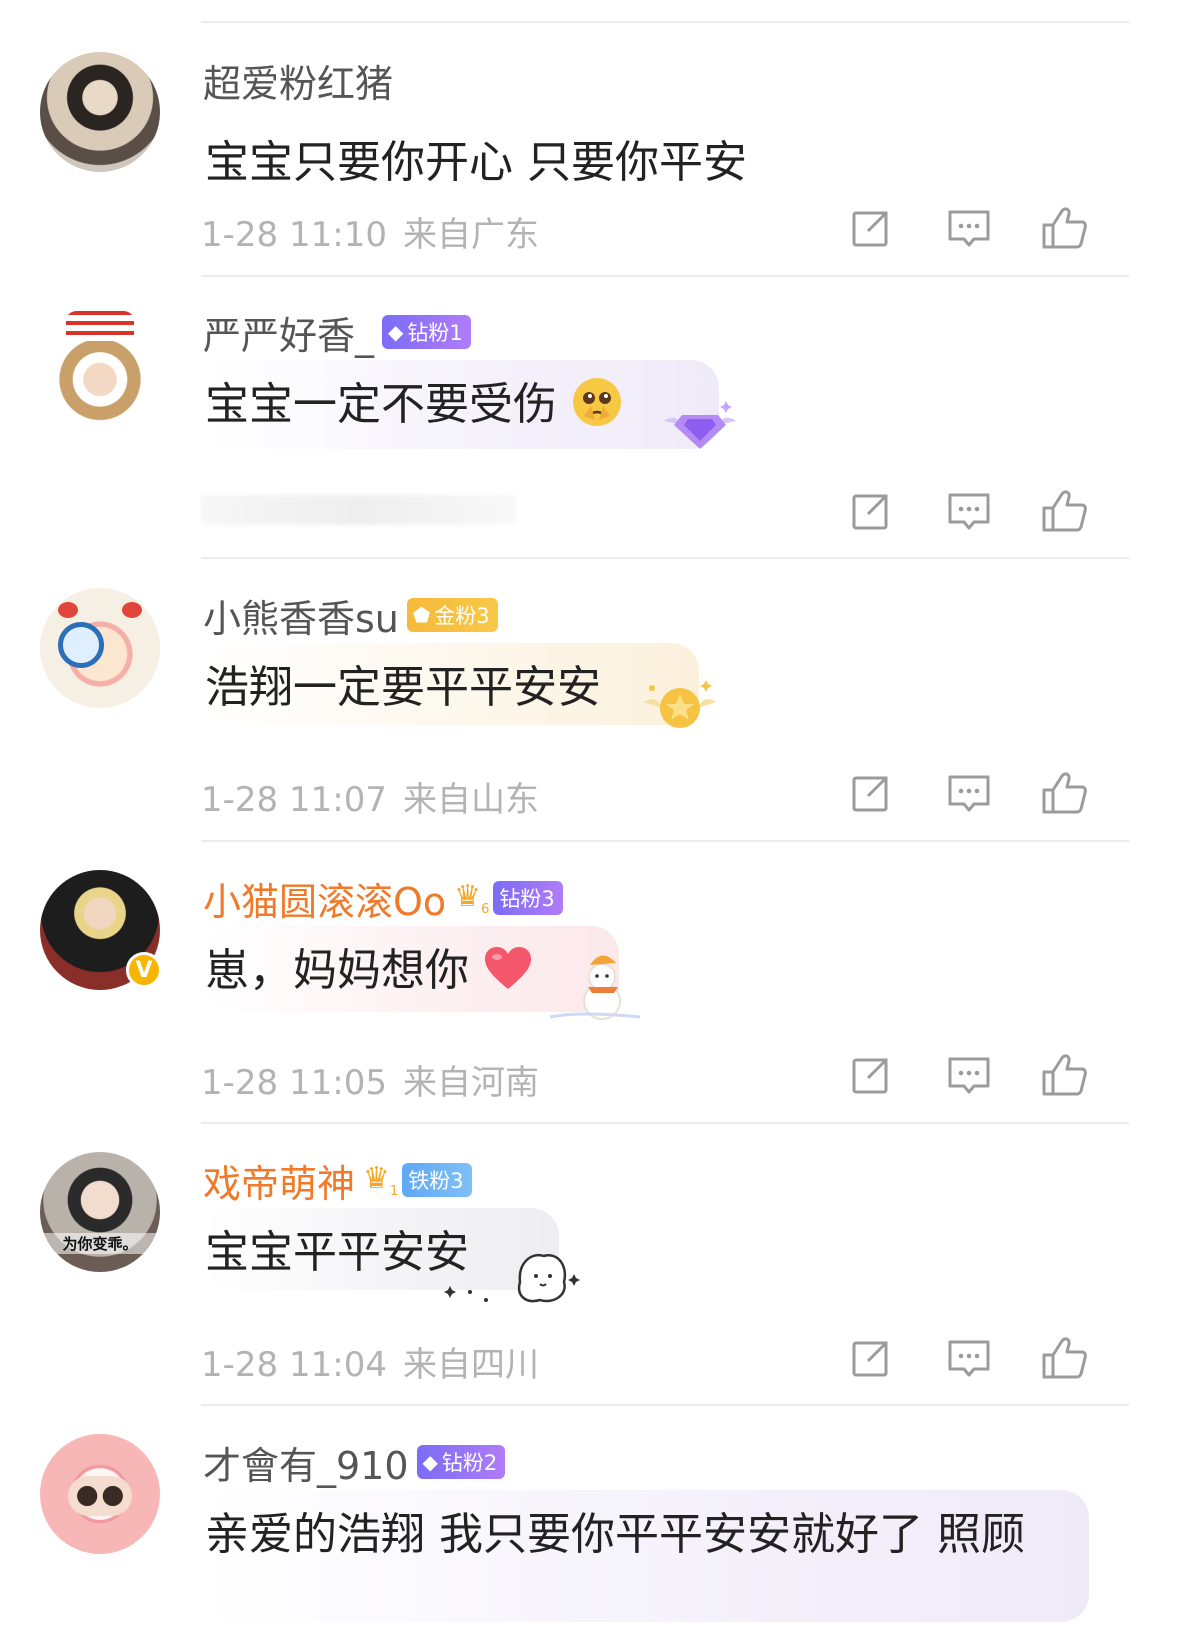 This screenshot has width=1179, height=1638. What do you see at coordinates (452, 615) in the screenshot?
I see `fan-badge: ⬟ 金粉3` at bounding box center [452, 615].